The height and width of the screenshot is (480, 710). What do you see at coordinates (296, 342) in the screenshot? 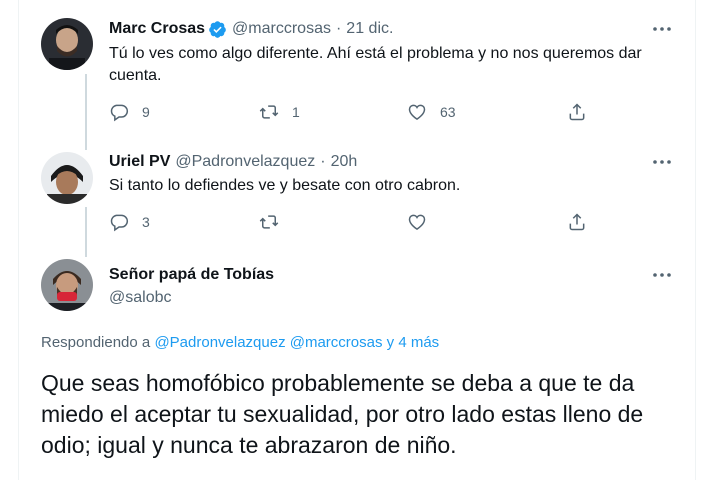
I see `replying-to-link: @Padronvelazquez @marccrosas y 4 más` at bounding box center [296, 342].